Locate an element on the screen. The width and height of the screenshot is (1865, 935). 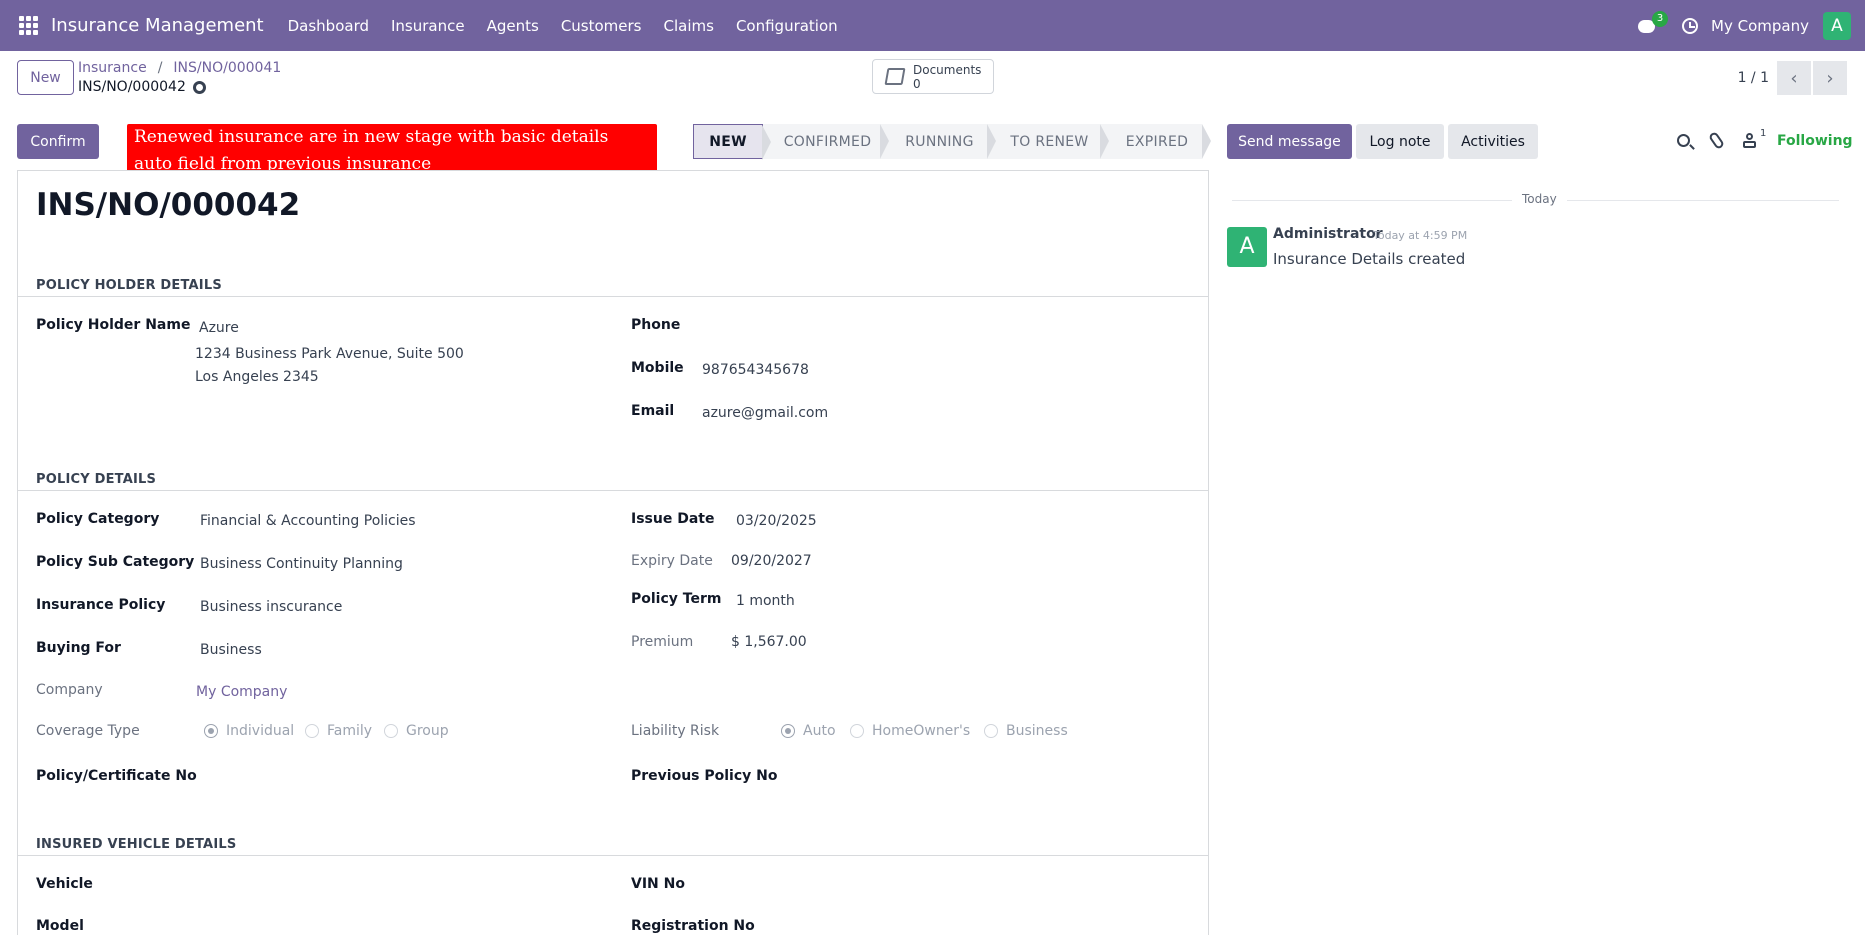
company-switcher: My Company is located at coordinates (1760, 26).